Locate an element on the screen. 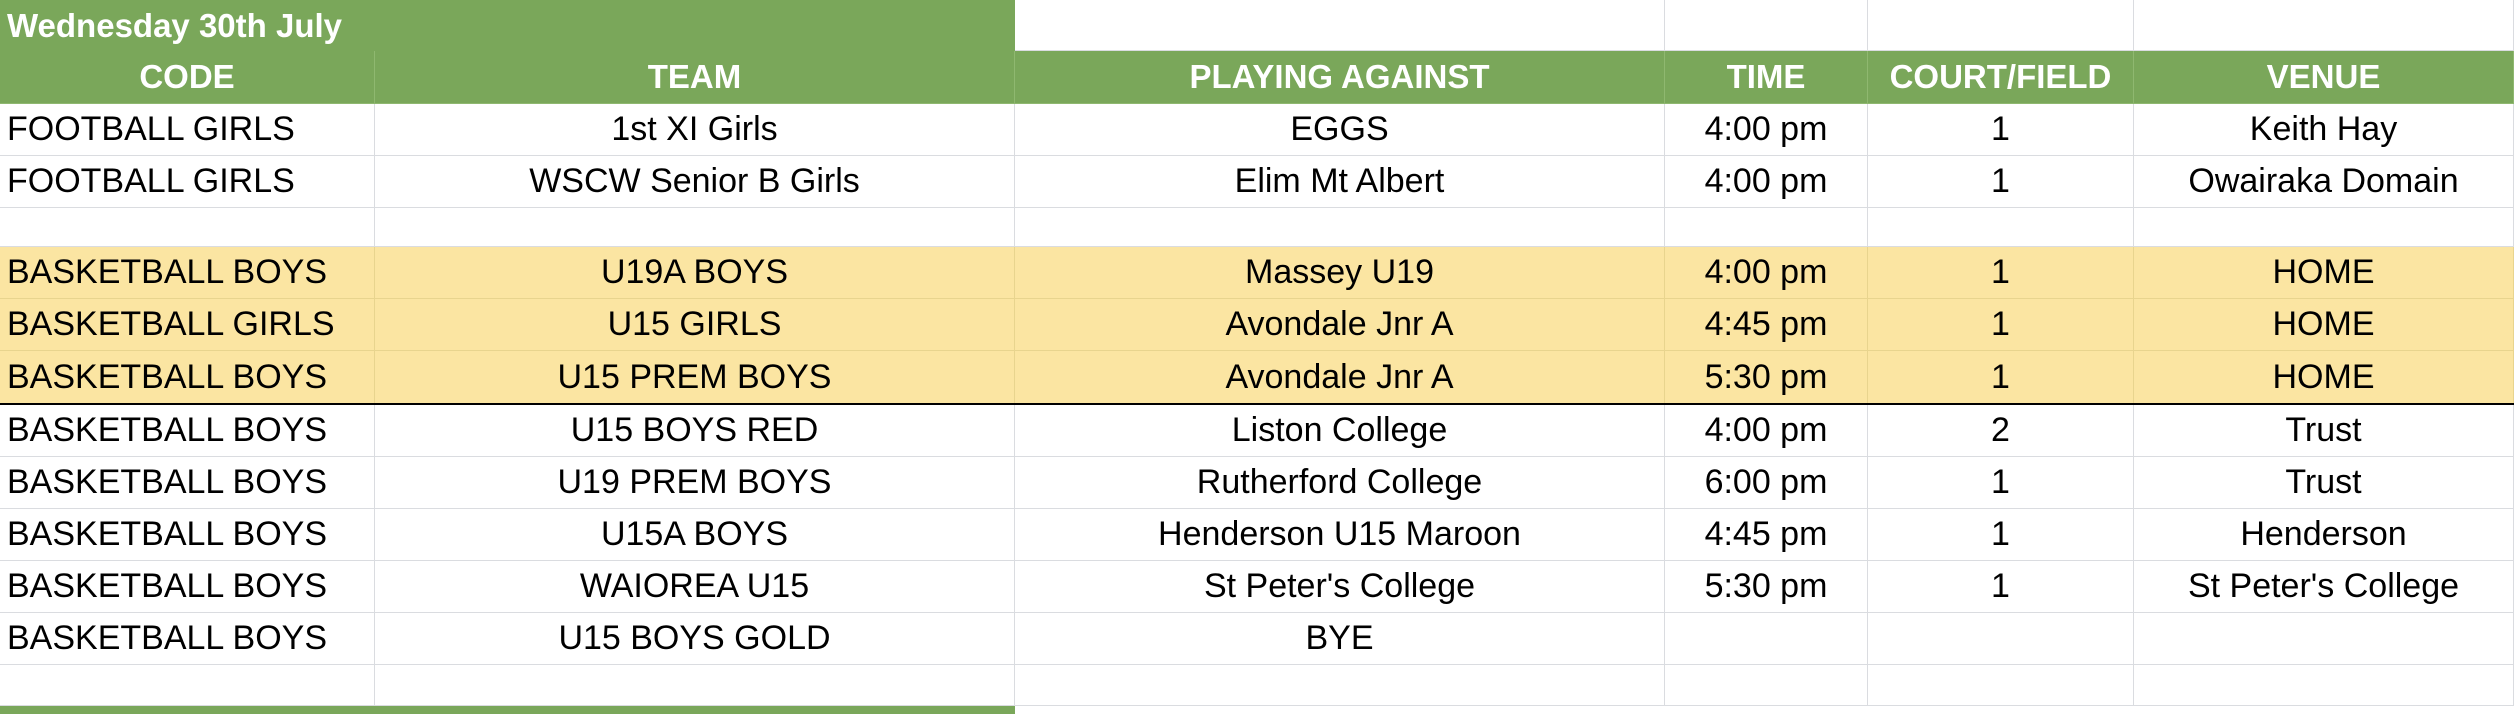 The height and width of the screenshot is (714, 2514). table-row: BASKETBALL BOYS U15 BOYS GOLD BYE is located at coordinates (1257, 639).